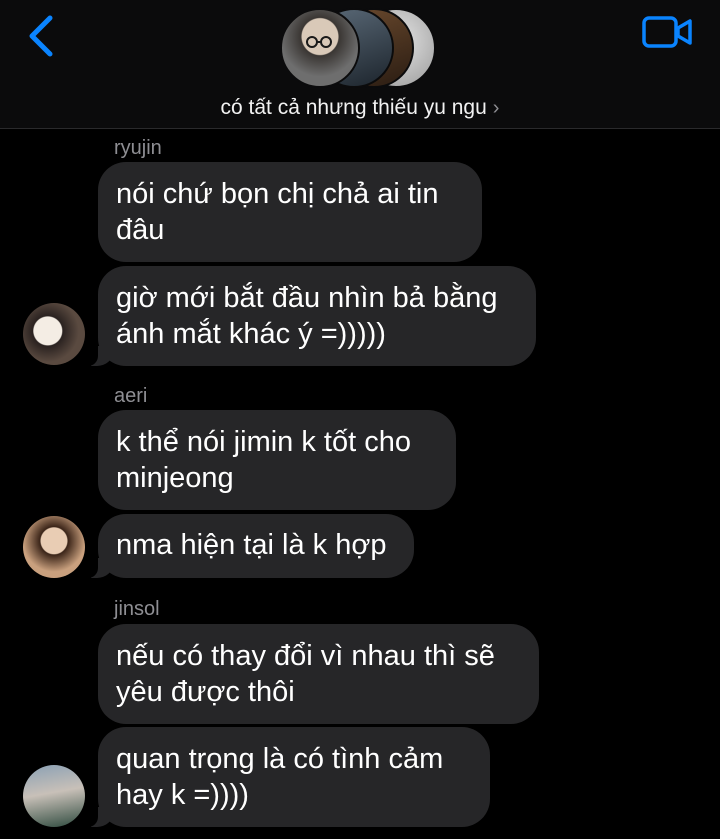 The height and width of the screenshot is (839, 720). I want to click on message-text: k thể nói jimin k tốt cho minjeong, so click(263, 460).